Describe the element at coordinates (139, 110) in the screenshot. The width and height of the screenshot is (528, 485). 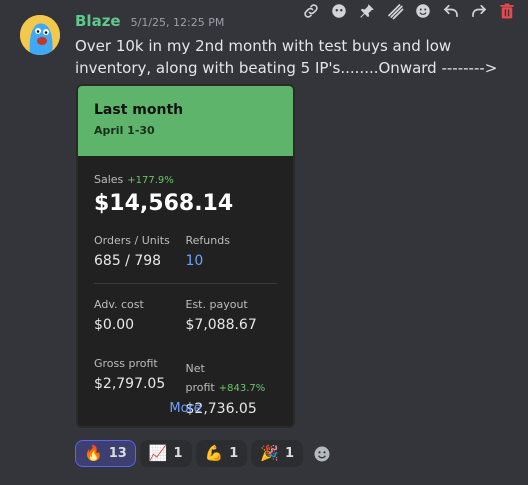
I see `card-title: Last month` at that location.